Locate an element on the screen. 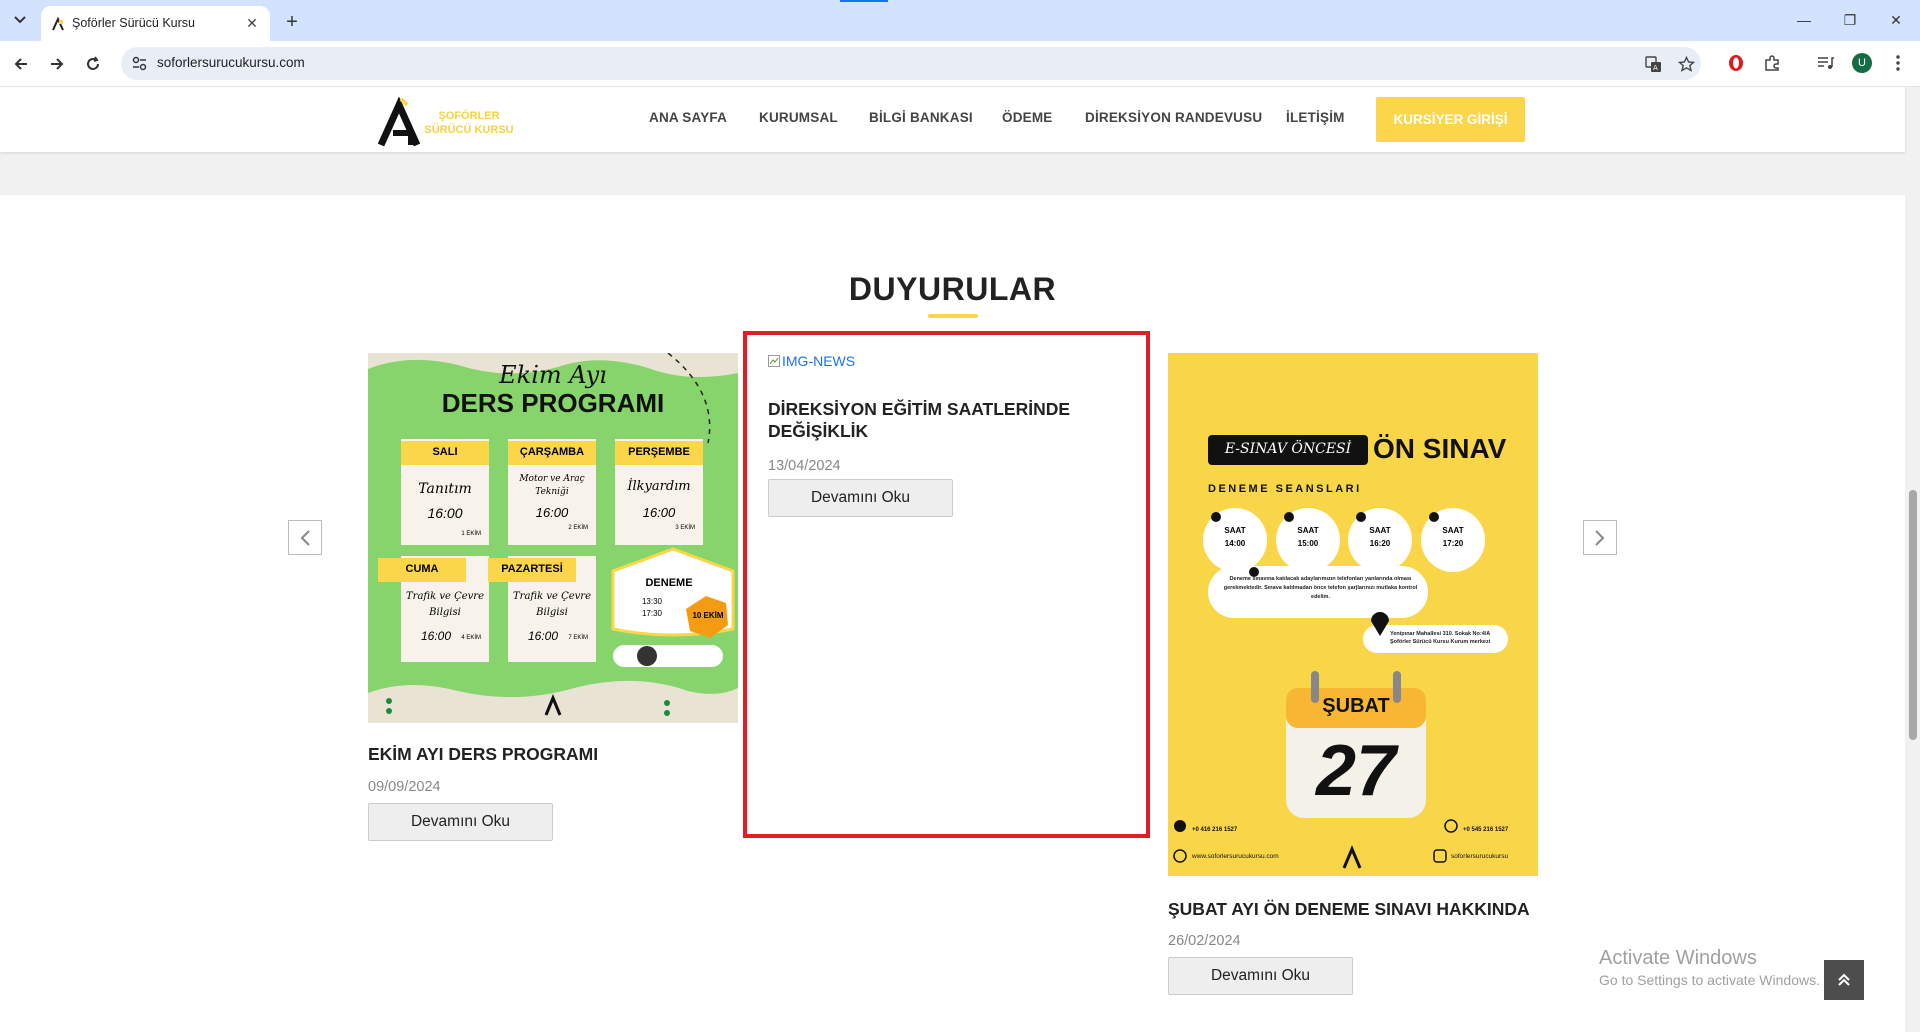 This screenshot has width=1920, height=1032. poster-exam-label: DENEME is located at coordinates (669, 583).